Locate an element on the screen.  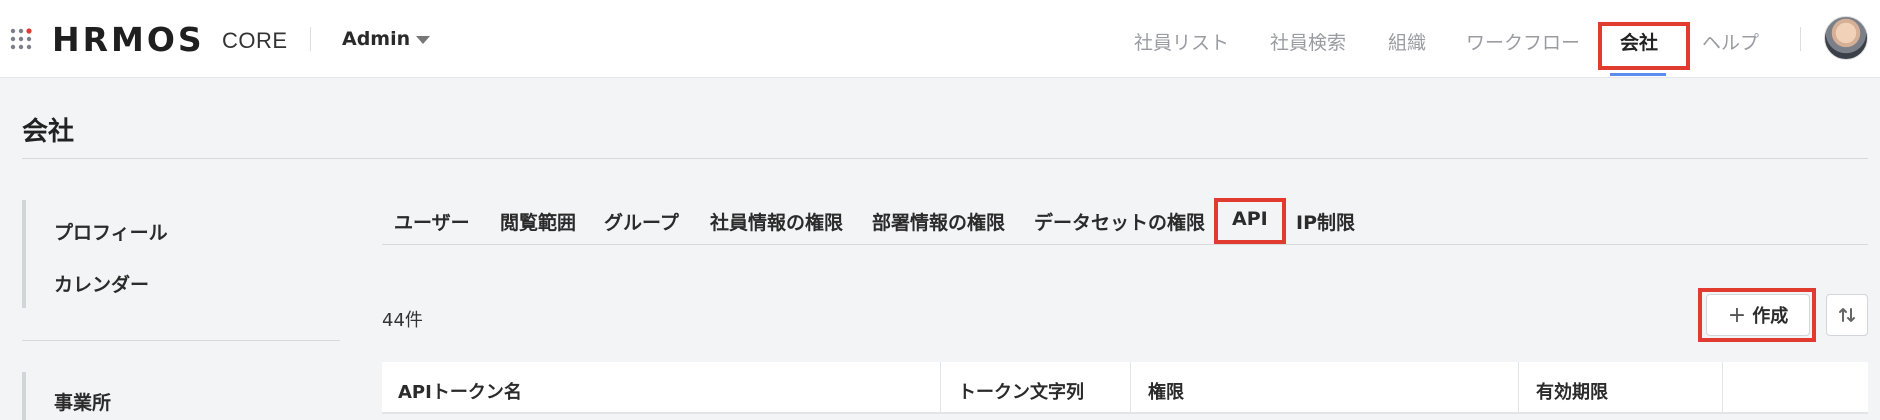
nav-workflow: ワークフロー is located at coordinates (1523, 41).